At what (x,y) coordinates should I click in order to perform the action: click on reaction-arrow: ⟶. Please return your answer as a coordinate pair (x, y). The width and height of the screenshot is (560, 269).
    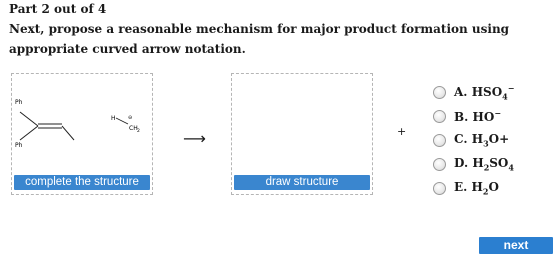
    Looking at the image, I should click on (194, 138).